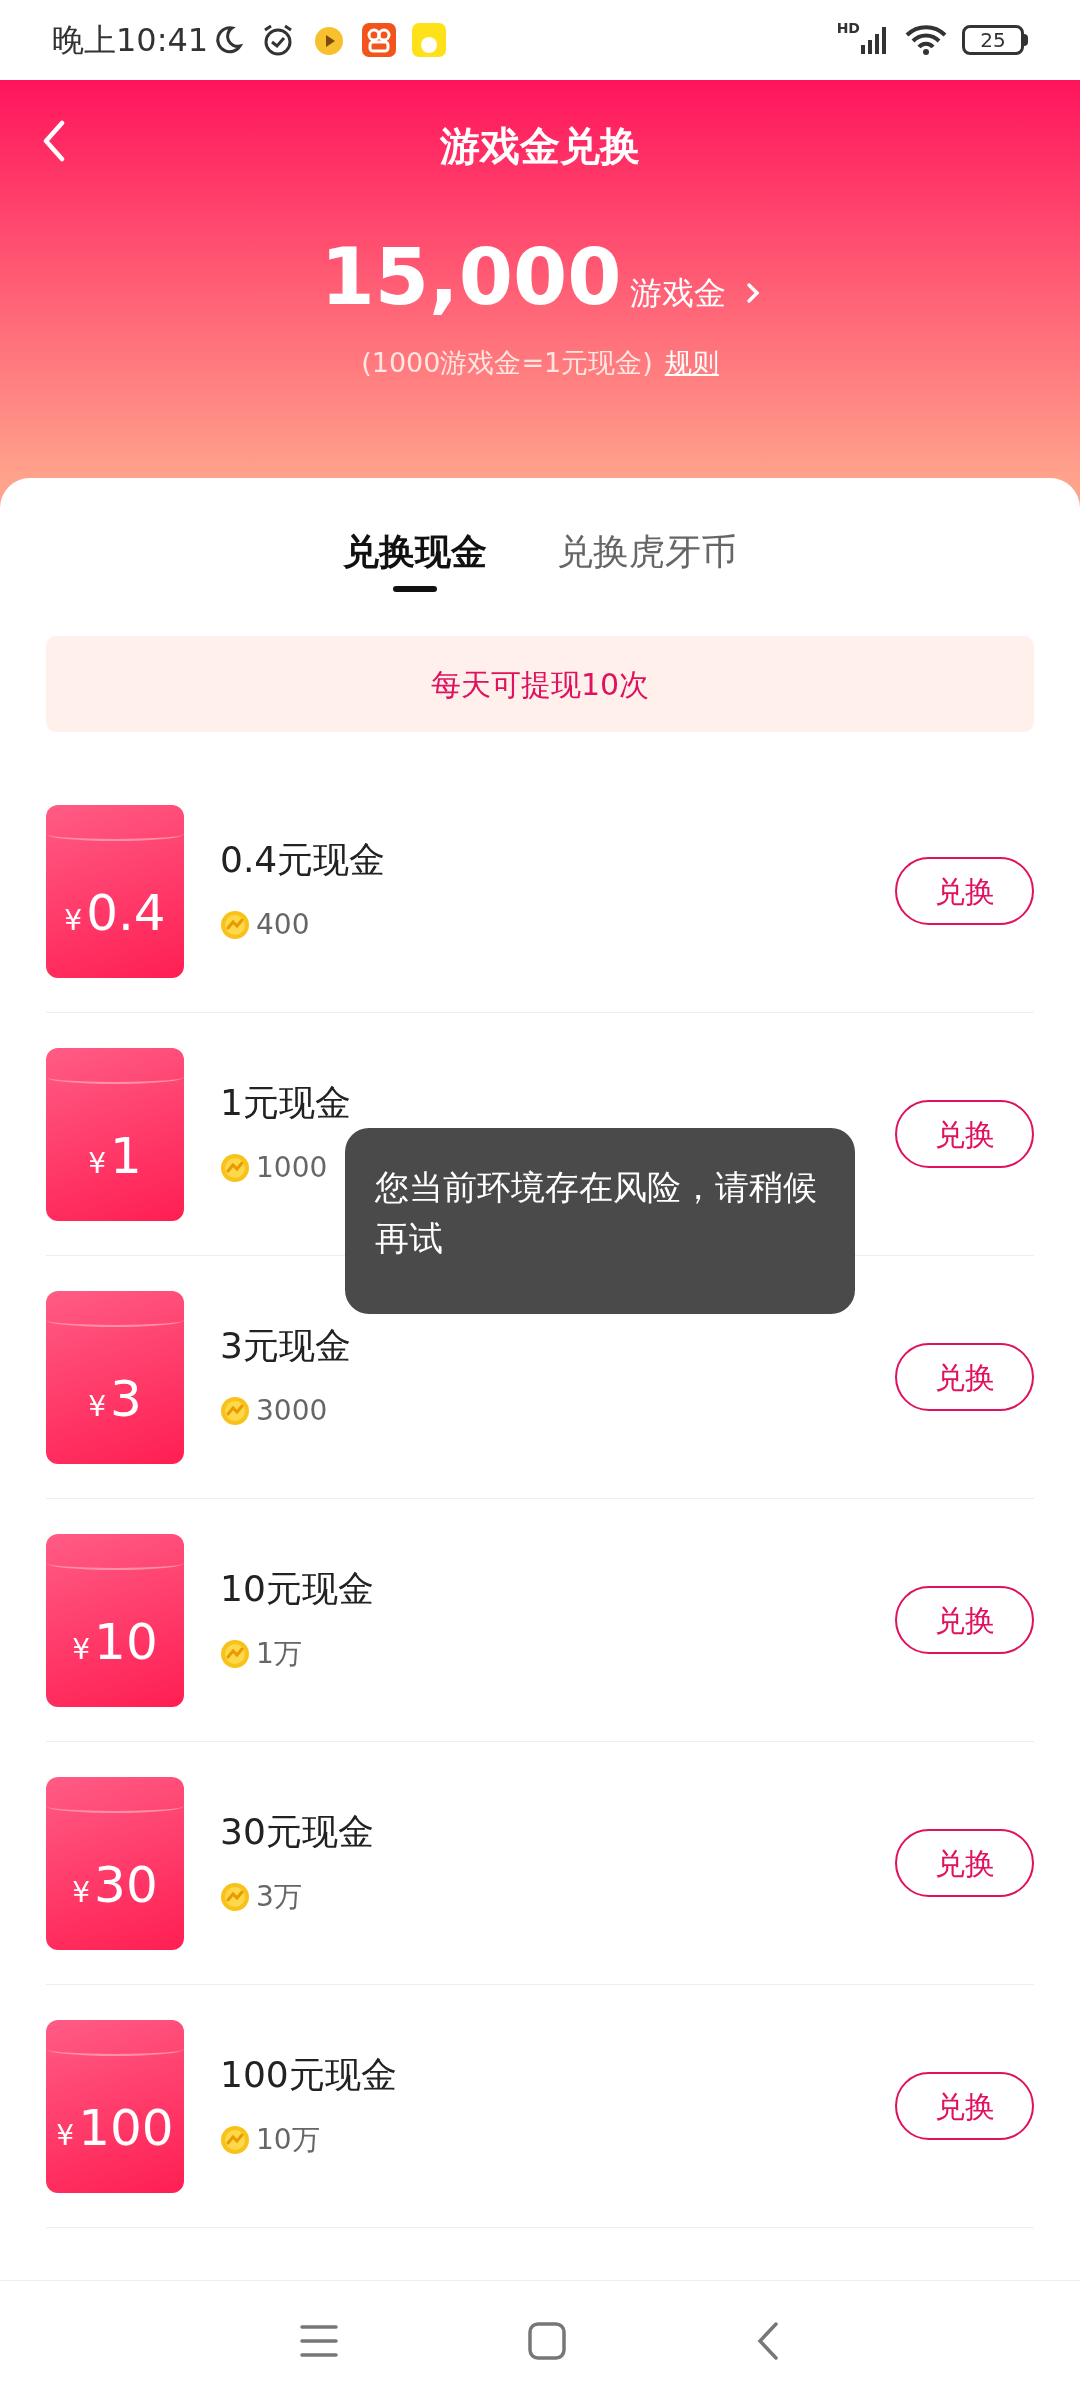  Describe the element at coordinates (540, 146) in the screenshot. I see `page-title: 游戏金兑换` at that location.